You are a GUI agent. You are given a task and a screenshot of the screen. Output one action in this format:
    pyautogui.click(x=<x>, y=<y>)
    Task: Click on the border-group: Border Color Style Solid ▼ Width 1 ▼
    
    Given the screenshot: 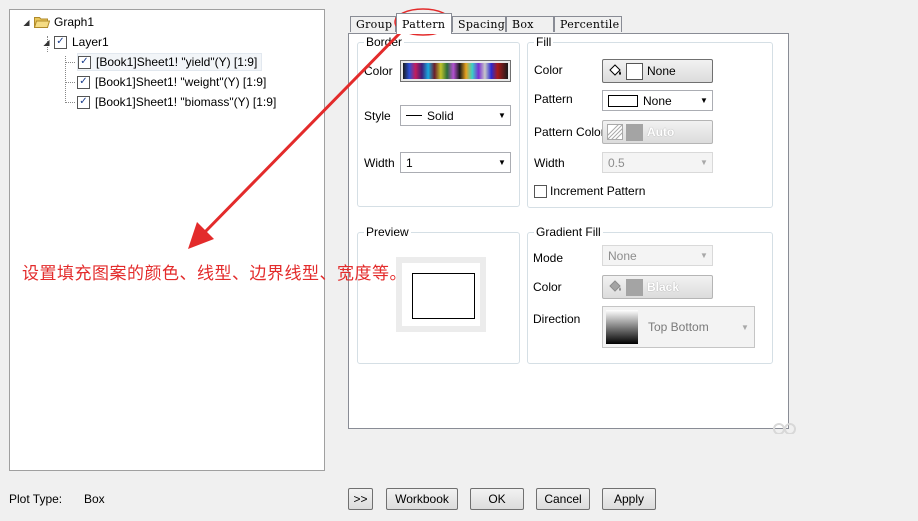 What is the action you would take?
    pyautogui.click(x=438, y=121)
    